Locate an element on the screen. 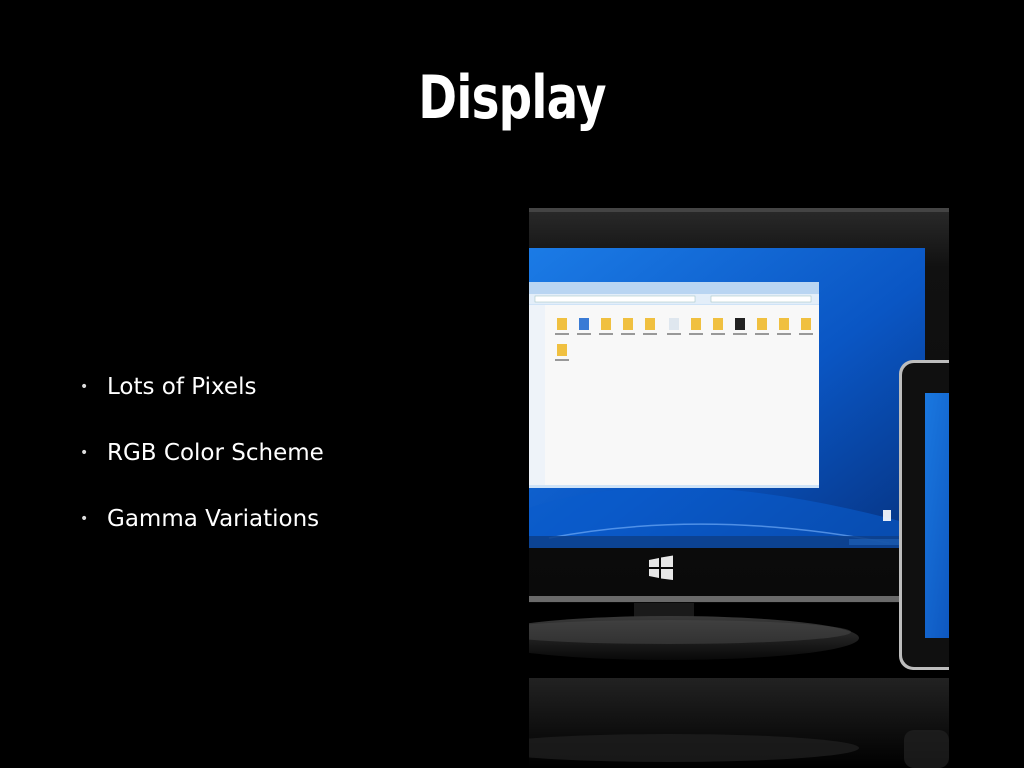 The width and height of the screenshot is (1024, 768). explorer-window is located at coordinates (674, 385).